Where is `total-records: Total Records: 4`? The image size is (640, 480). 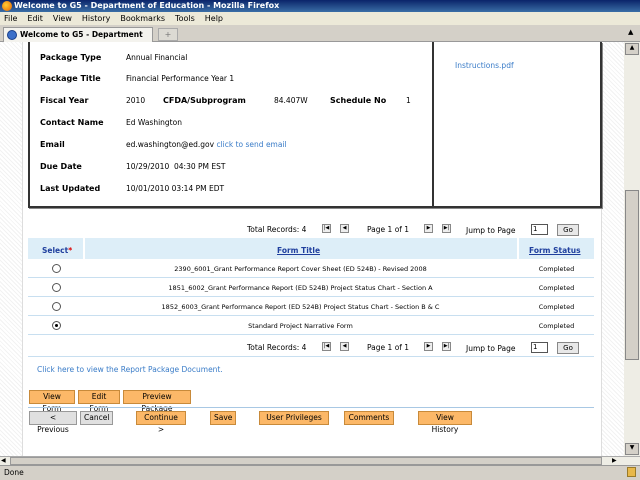
total-records: Total Records: 4 is located at coordinates (277, 229).